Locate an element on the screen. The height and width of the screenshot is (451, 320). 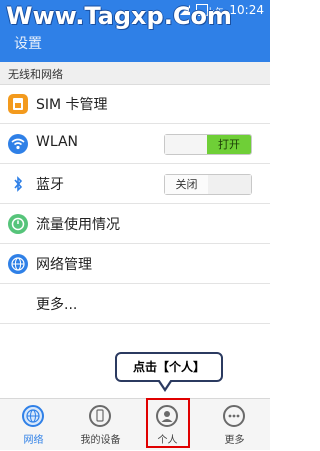
toggle-off-label: 关闭 is located at coordinates (187, 184).